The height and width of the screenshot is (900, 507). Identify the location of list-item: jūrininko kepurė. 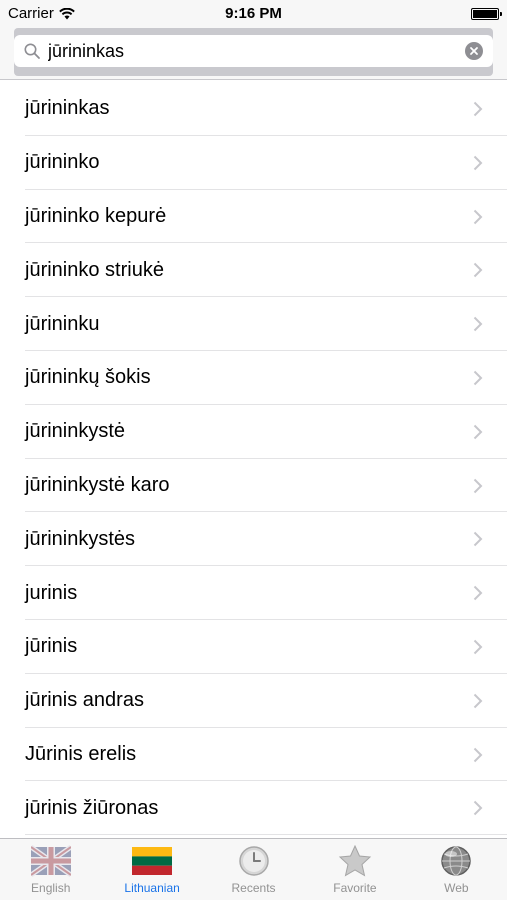
(253, 217).